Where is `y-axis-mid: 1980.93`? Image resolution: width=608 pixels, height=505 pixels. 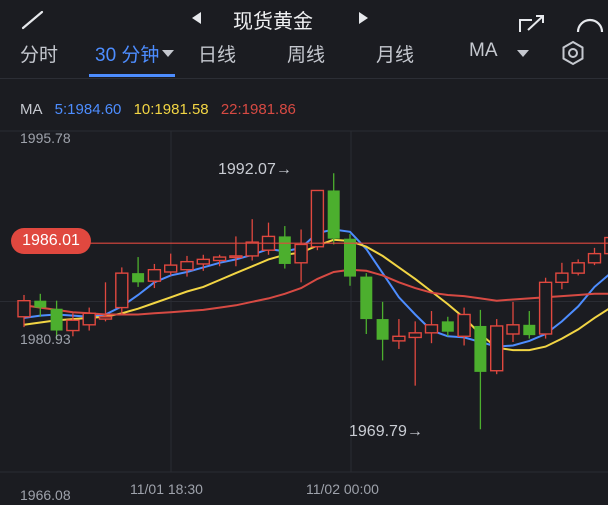
y-axis-mid: 1980.93 is located at coordinates (45, 339).